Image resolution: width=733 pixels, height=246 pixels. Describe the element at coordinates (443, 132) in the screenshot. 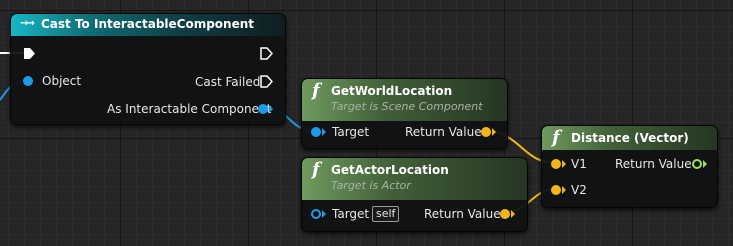

I see `return-value-label: Return Value` at that location.